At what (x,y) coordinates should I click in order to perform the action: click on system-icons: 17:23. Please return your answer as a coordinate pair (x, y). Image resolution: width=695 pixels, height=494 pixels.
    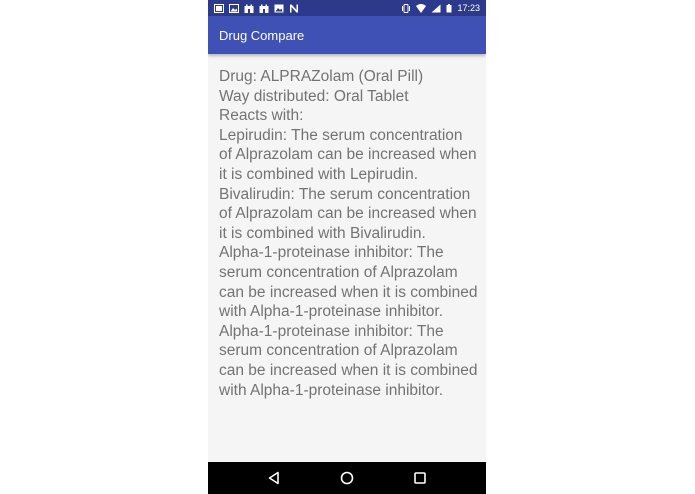
    Looking at the image, I should click on (440, 8).